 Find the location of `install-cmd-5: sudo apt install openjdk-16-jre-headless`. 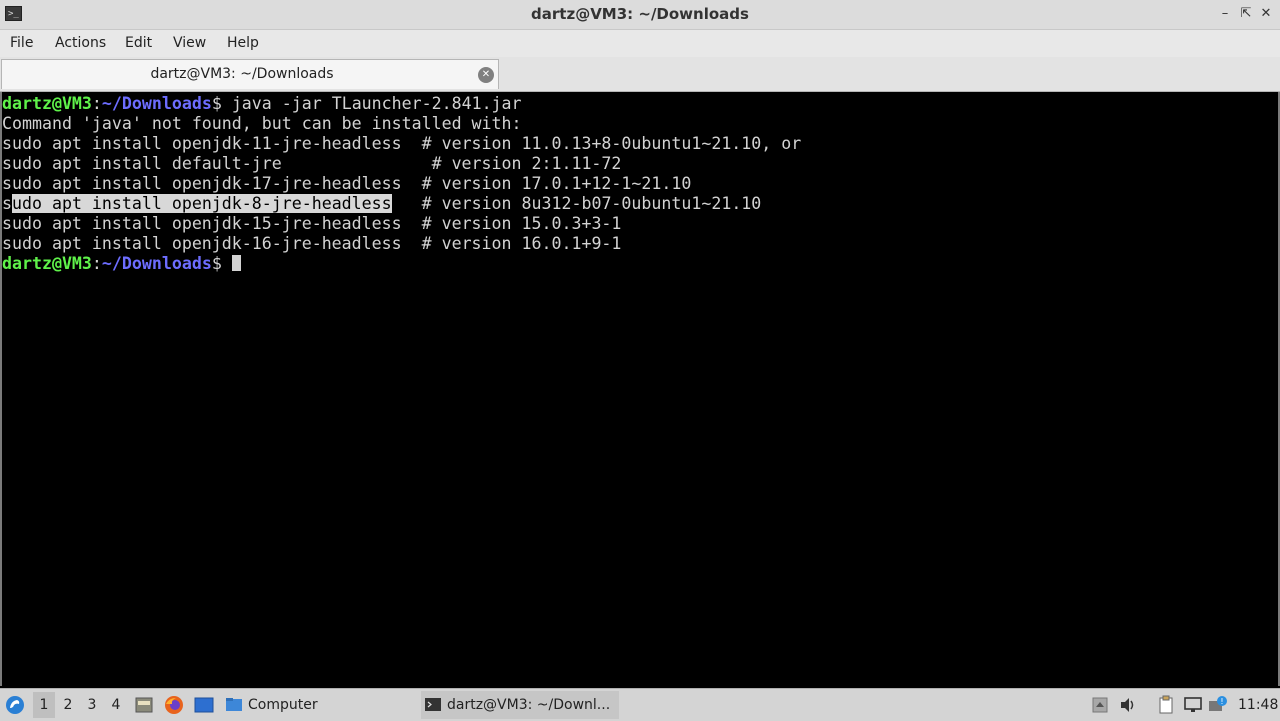

install-cmd-5: sudo apt install openjdk-16-jre-headless is located at coordinates (202, 243).